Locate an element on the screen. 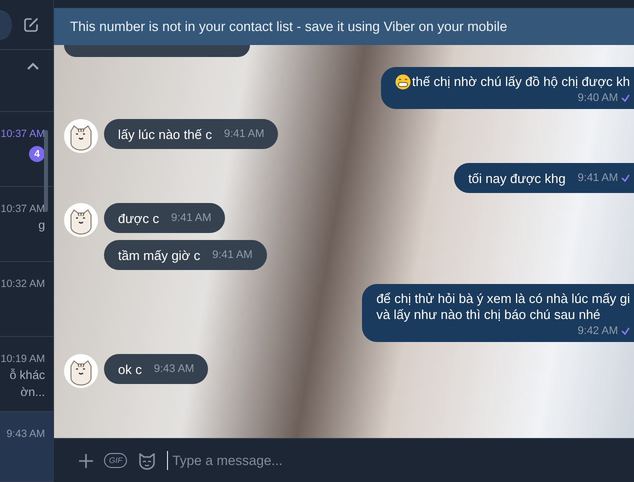 The image size is (634, 482). chat-time: 9:43 AM is located at coordinates (25, 434).